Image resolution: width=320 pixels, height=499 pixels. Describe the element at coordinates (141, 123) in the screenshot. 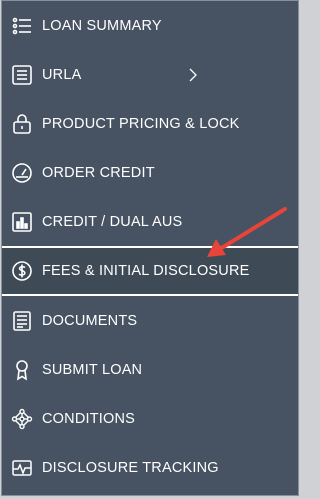

I see `nav-item-label: PRODUCT PRICING & LOCK` at that location.